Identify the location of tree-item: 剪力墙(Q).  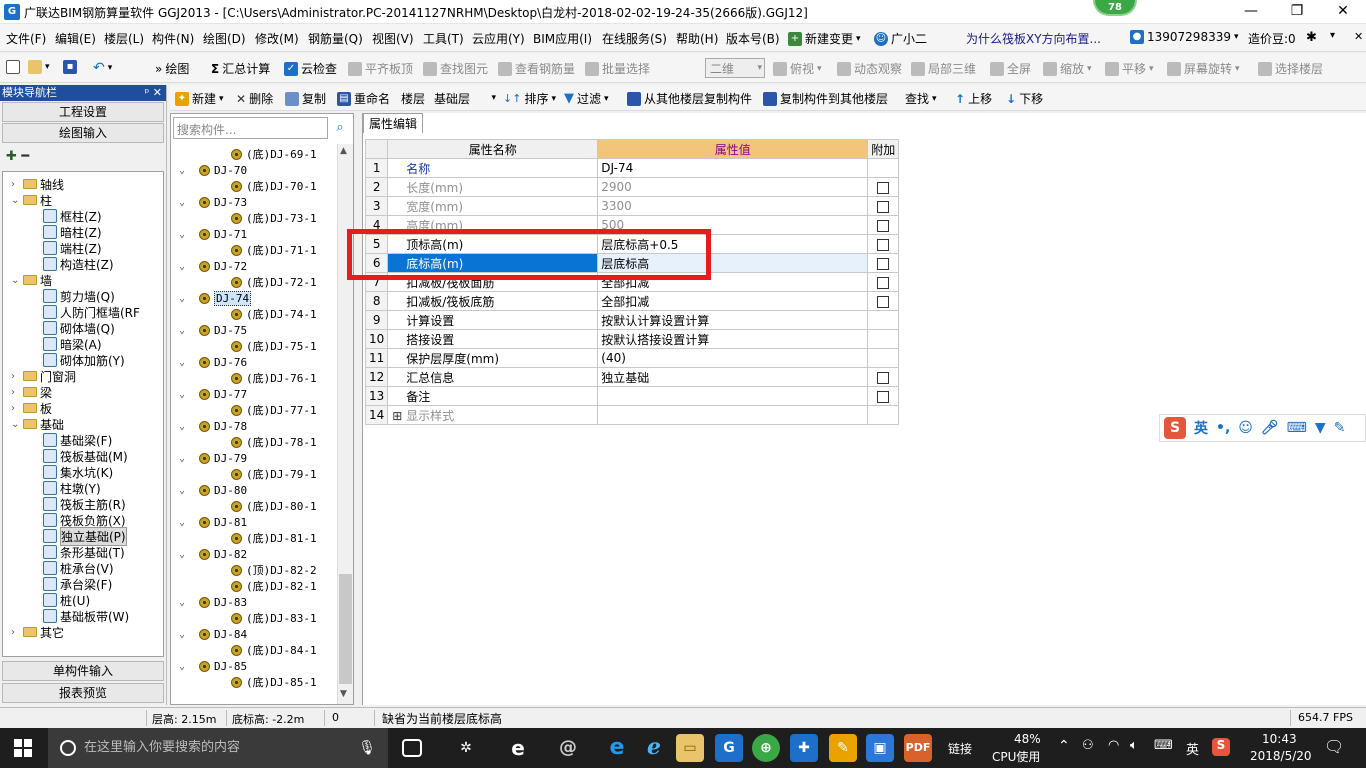
(79, 296).